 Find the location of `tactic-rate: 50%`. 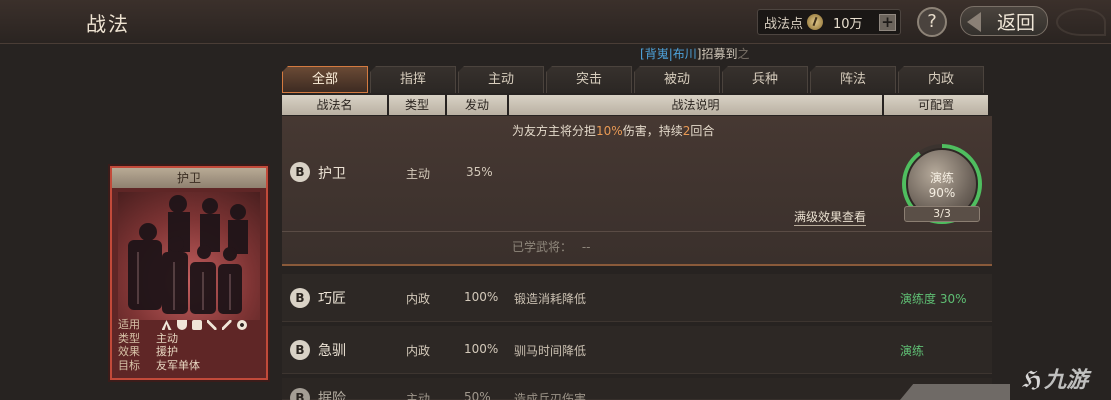

tactic-rate: 50% is located at coordinates (477, 395).